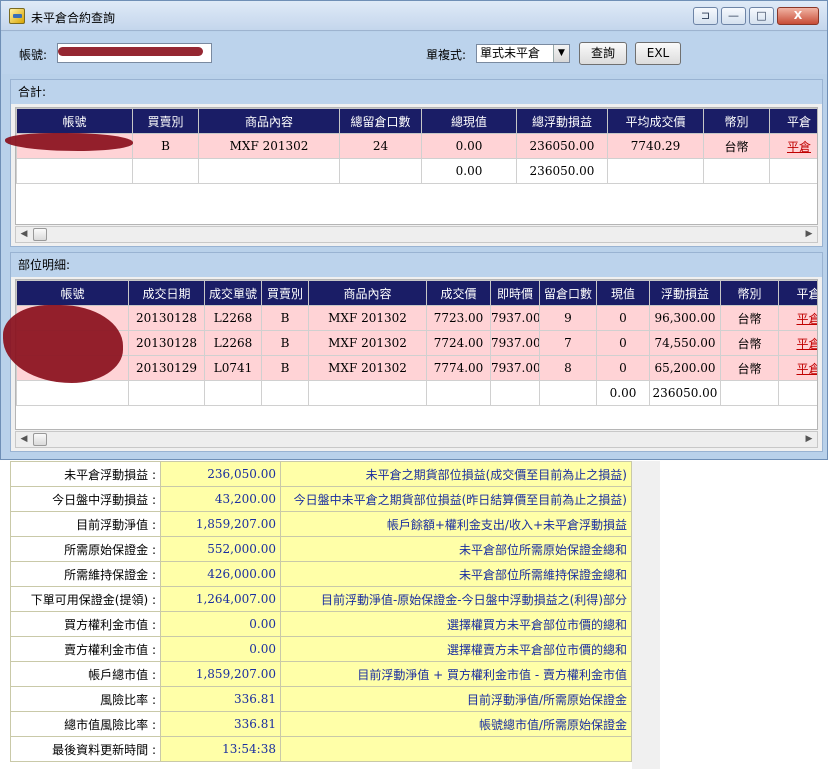 Image resolution: width=828 pixels, height=769 pixels. Describe the element at coordinates (749, 293) in the screenshot. I see `detail-col-header: 幣別` at that location.